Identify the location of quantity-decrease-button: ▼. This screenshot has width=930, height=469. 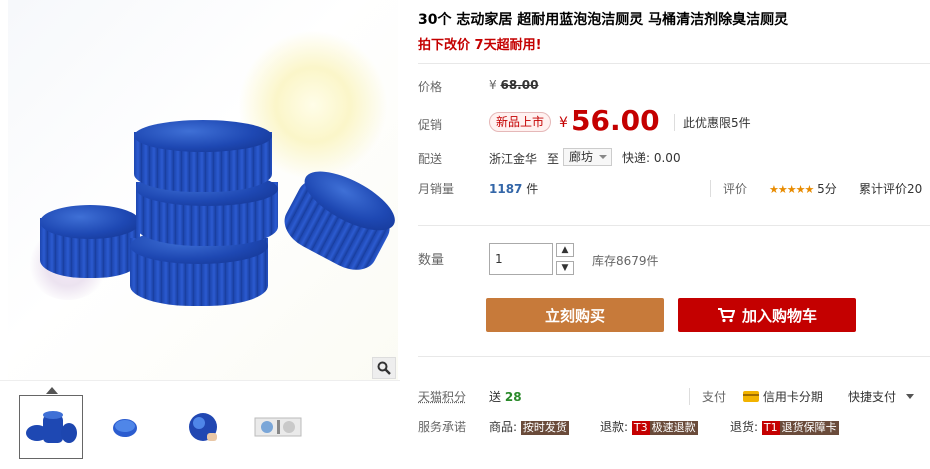
(565, 268).